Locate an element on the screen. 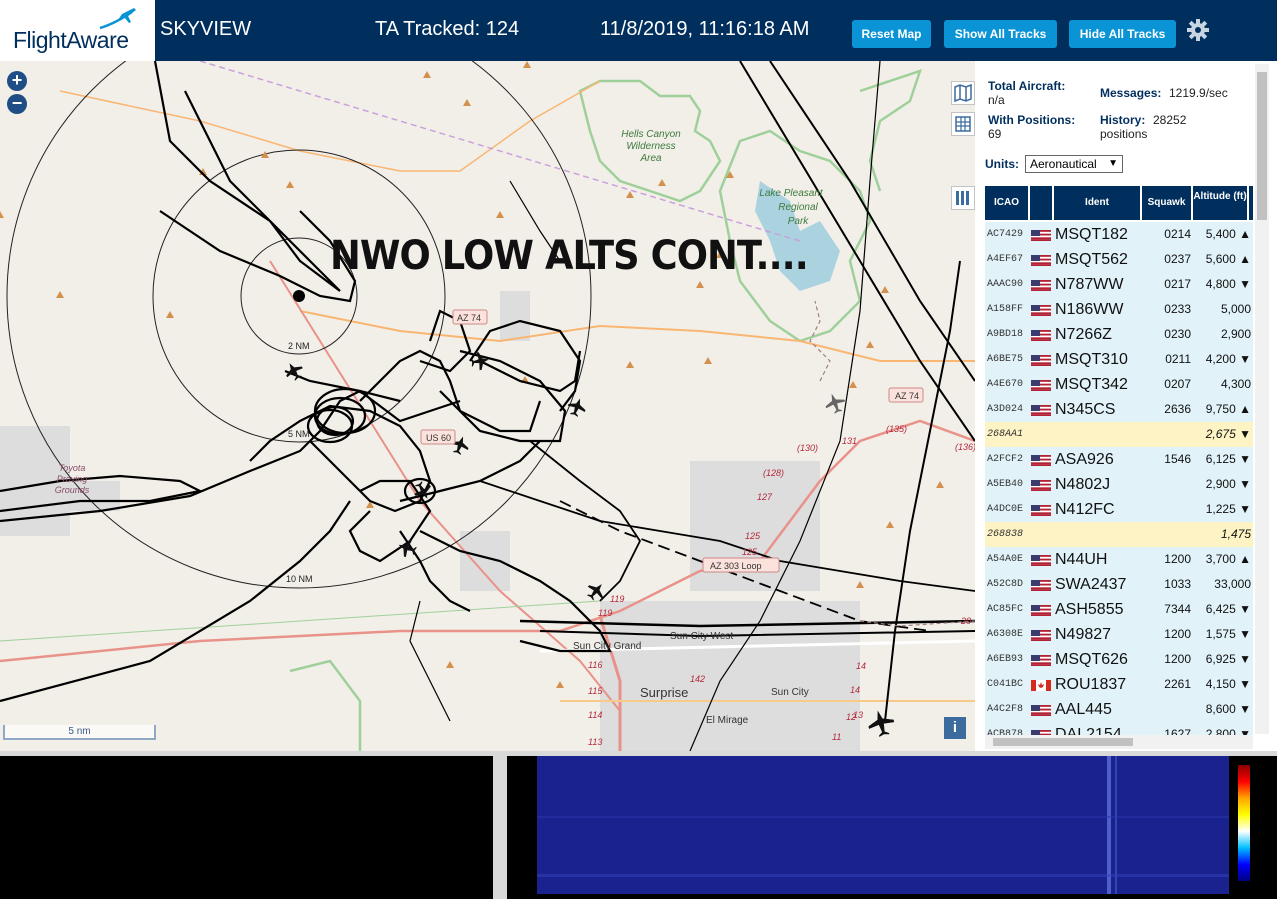 This screenshot has height=899, width=1277. cell-altitude: 1,225 ▼ is located at coordinates (1228, 509).